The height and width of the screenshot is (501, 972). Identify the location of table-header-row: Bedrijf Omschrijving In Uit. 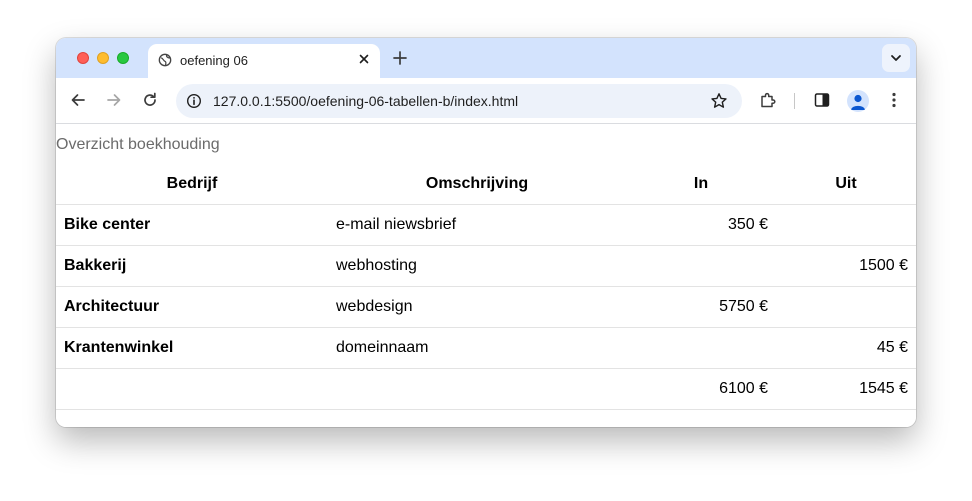
(486, 184).